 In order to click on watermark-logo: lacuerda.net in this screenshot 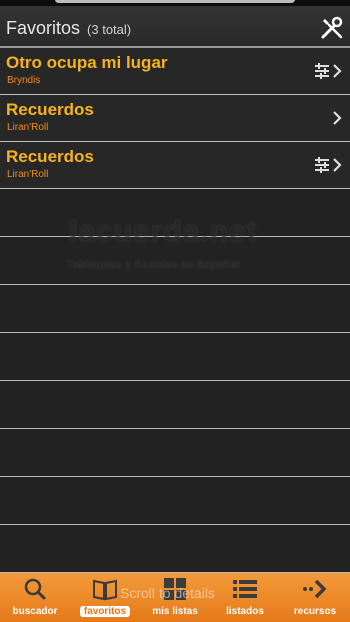, I will do `click(163, 231)`.